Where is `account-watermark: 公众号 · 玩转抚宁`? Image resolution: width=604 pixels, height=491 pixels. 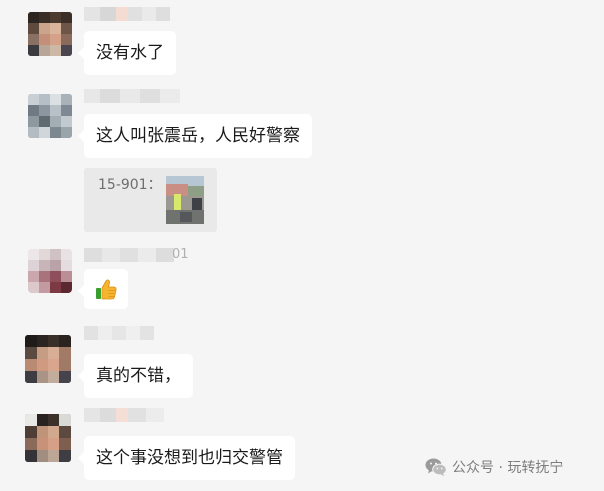 account-watermark: 公众号 · 玩转抚宁 is located at coordinates (494, 467).